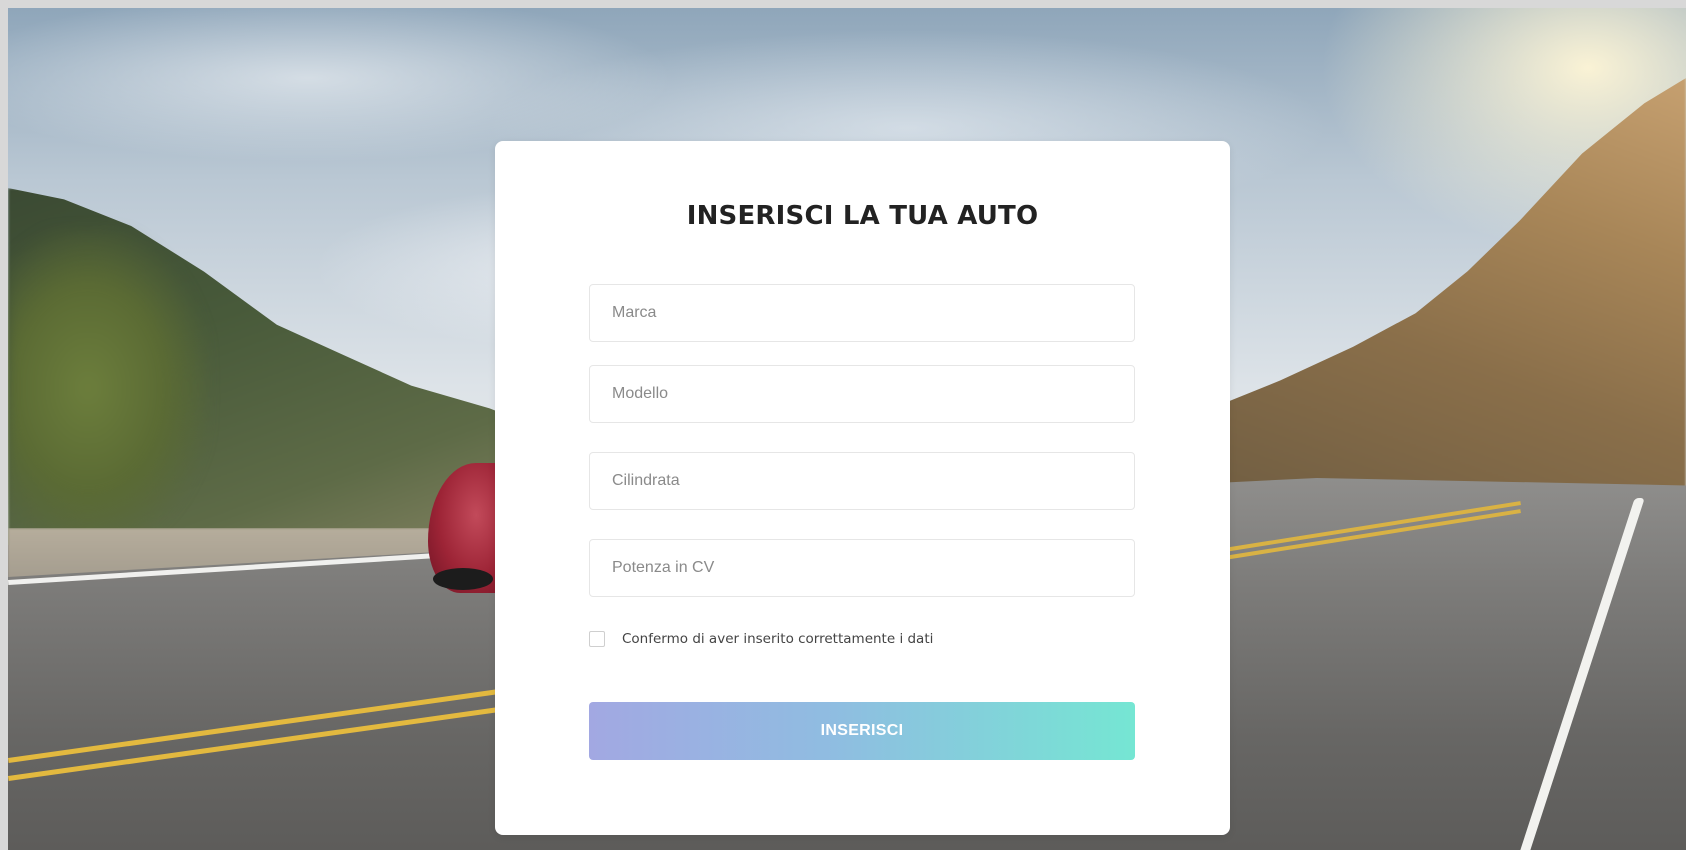 The width and height of the screenshot is (1686, 850). What do you see at coordinates (862, 568) in the screenshot?
I see `horsepower-input` at bounding box center [862, 568].